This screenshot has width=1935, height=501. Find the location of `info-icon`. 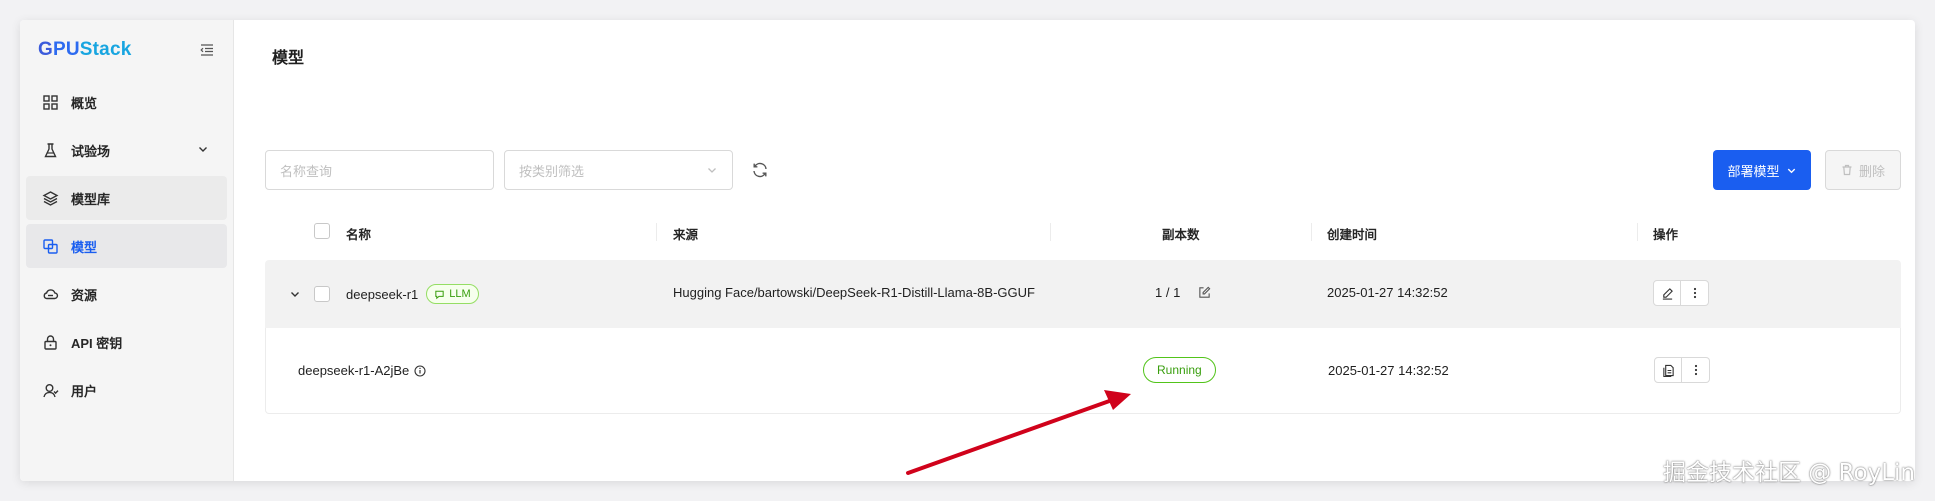

info-icon is located at coordinates (420, 370).